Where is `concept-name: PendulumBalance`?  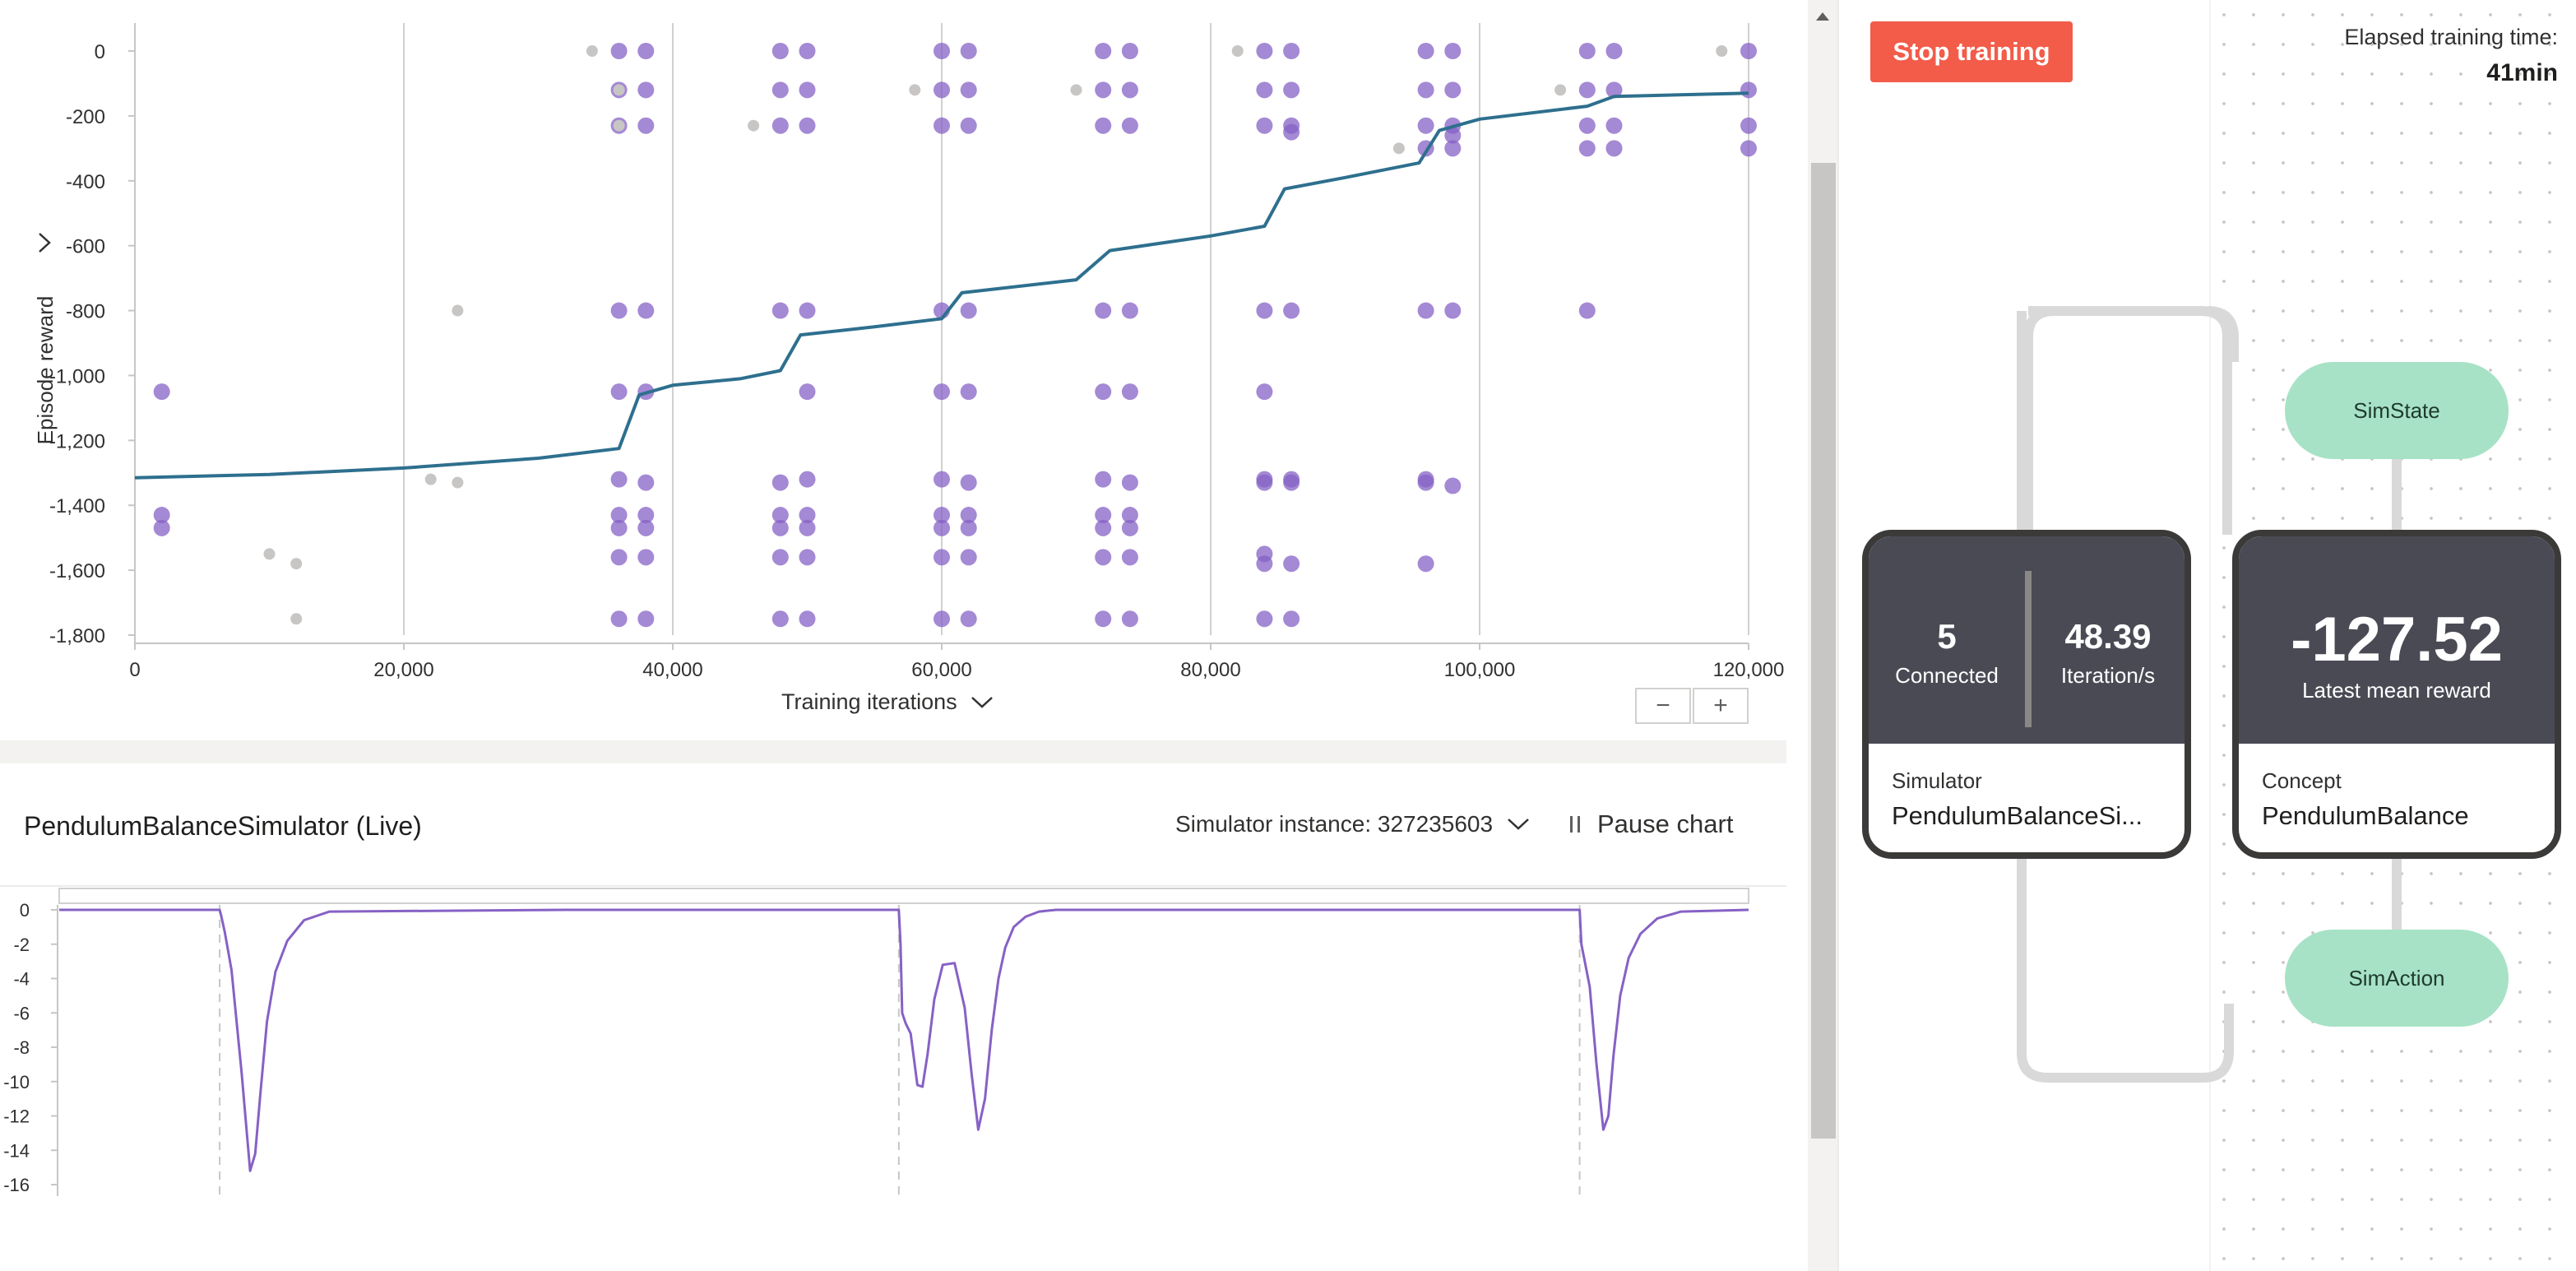
concept-name: PendulumBalance is located at coordinates (2365, 815).